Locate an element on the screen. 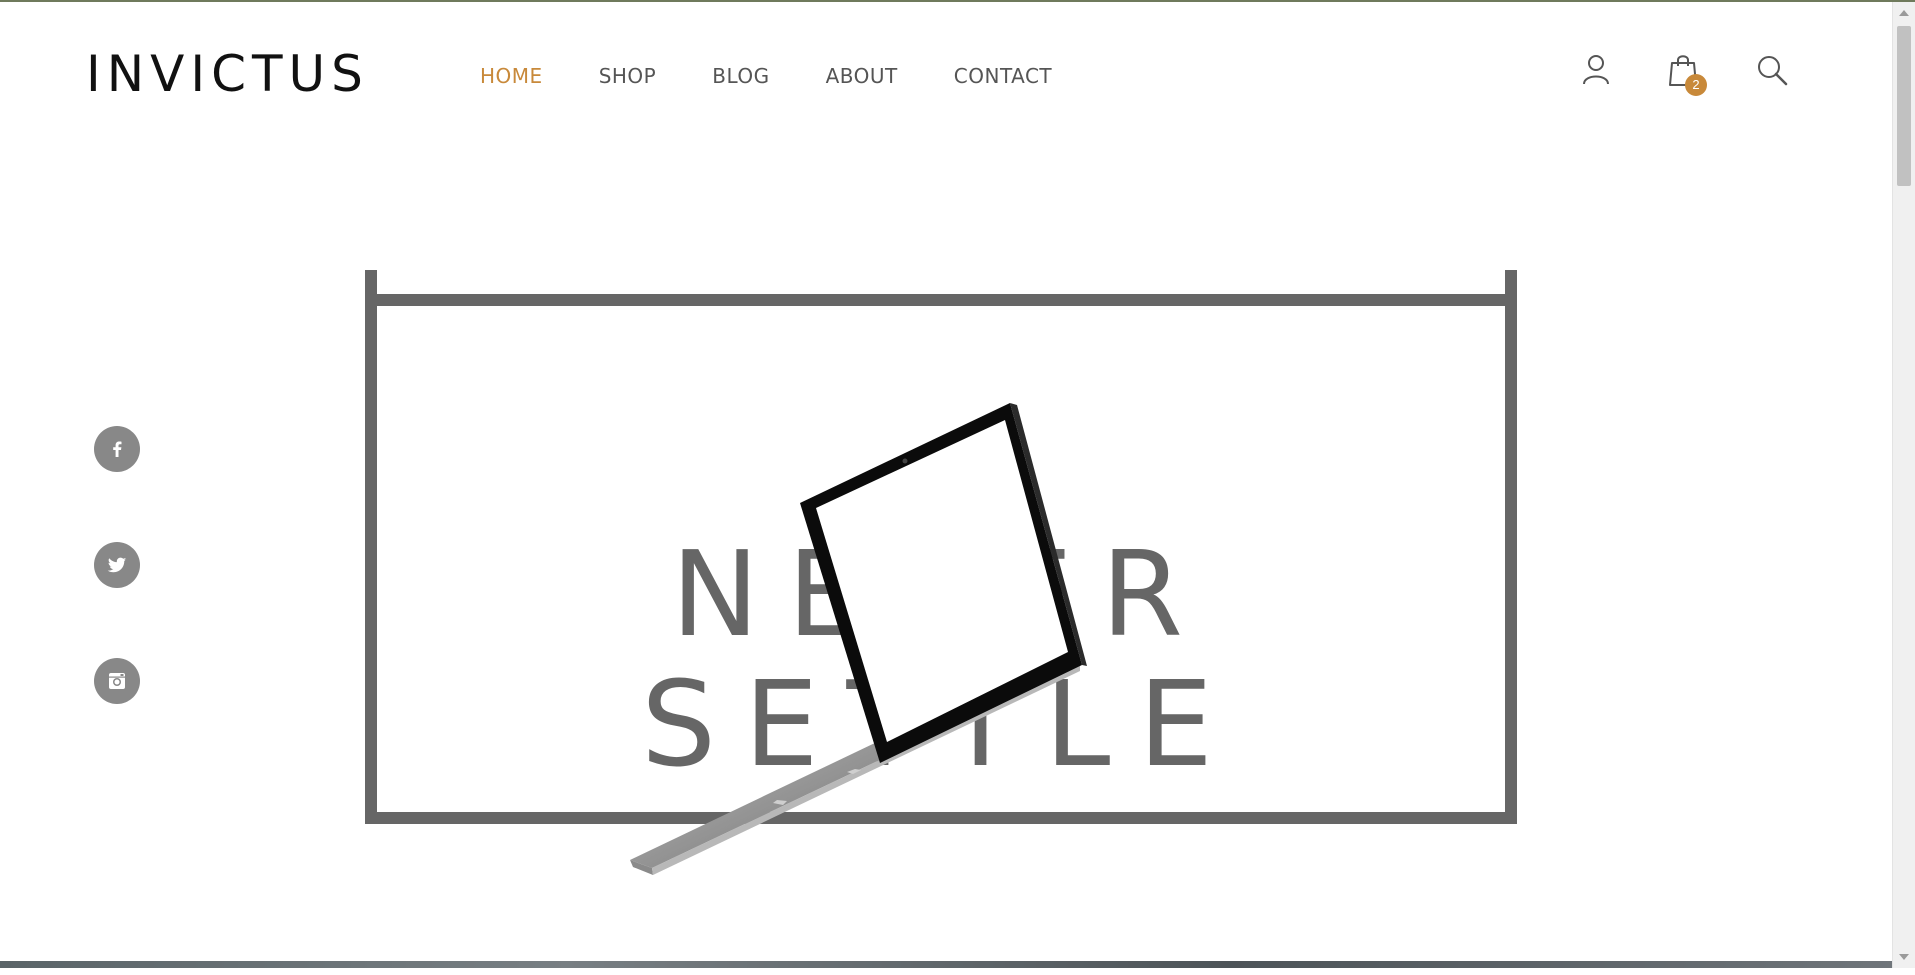  cart-button: 2 is located at coordinates (1686, 74).